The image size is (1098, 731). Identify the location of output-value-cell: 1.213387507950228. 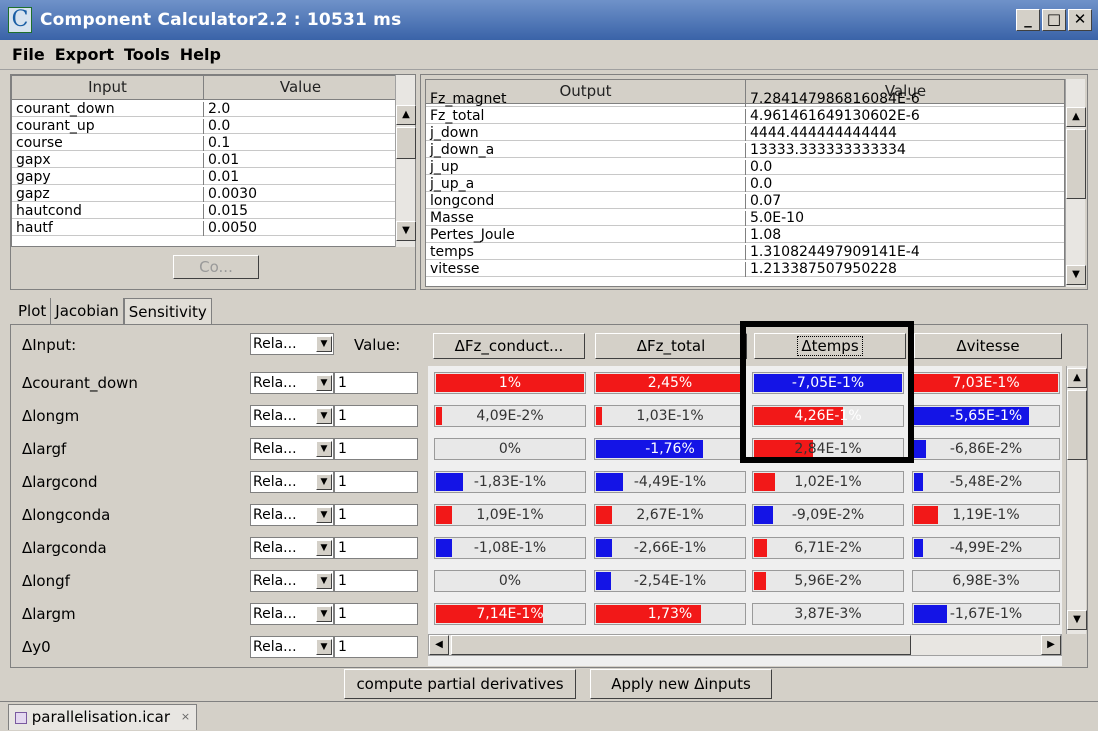
(905, 269).